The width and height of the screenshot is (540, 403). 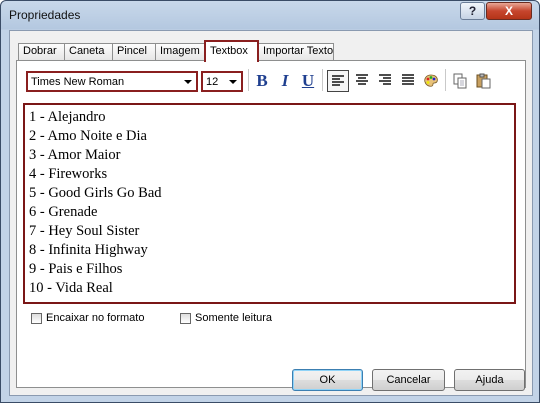 I want to click on toolbar-separator, so click(x=324, y=80).